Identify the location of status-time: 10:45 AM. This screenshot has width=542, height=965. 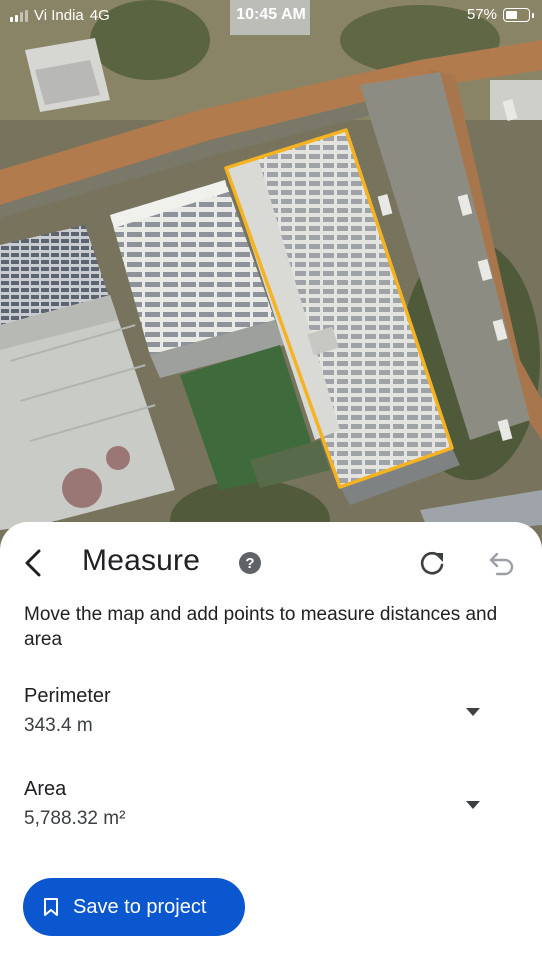
(271, 14).